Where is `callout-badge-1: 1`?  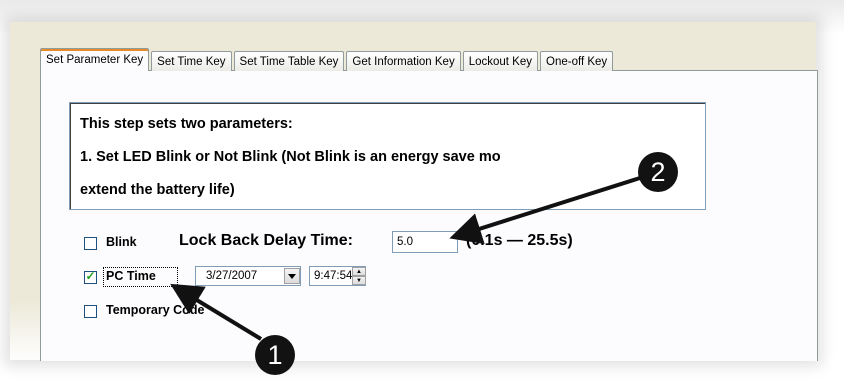
callout-badge-1: 1 is located at coordinates (275, 355).